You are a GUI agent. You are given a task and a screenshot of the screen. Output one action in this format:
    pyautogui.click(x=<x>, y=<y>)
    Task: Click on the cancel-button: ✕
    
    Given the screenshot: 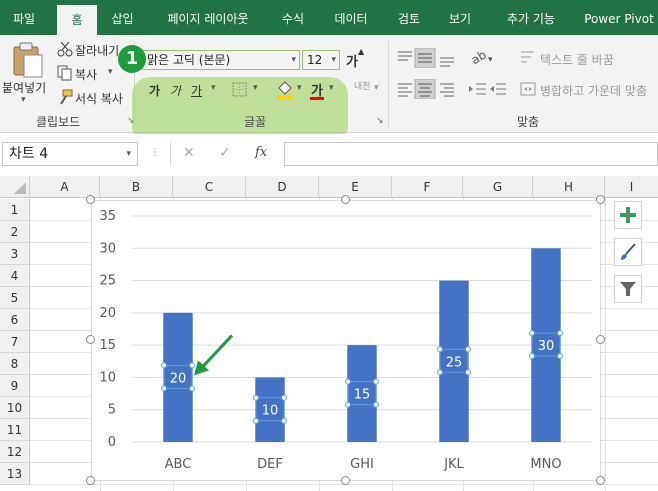 What is the action you would take?
    pyautogui.click(x=189, y=153)
    